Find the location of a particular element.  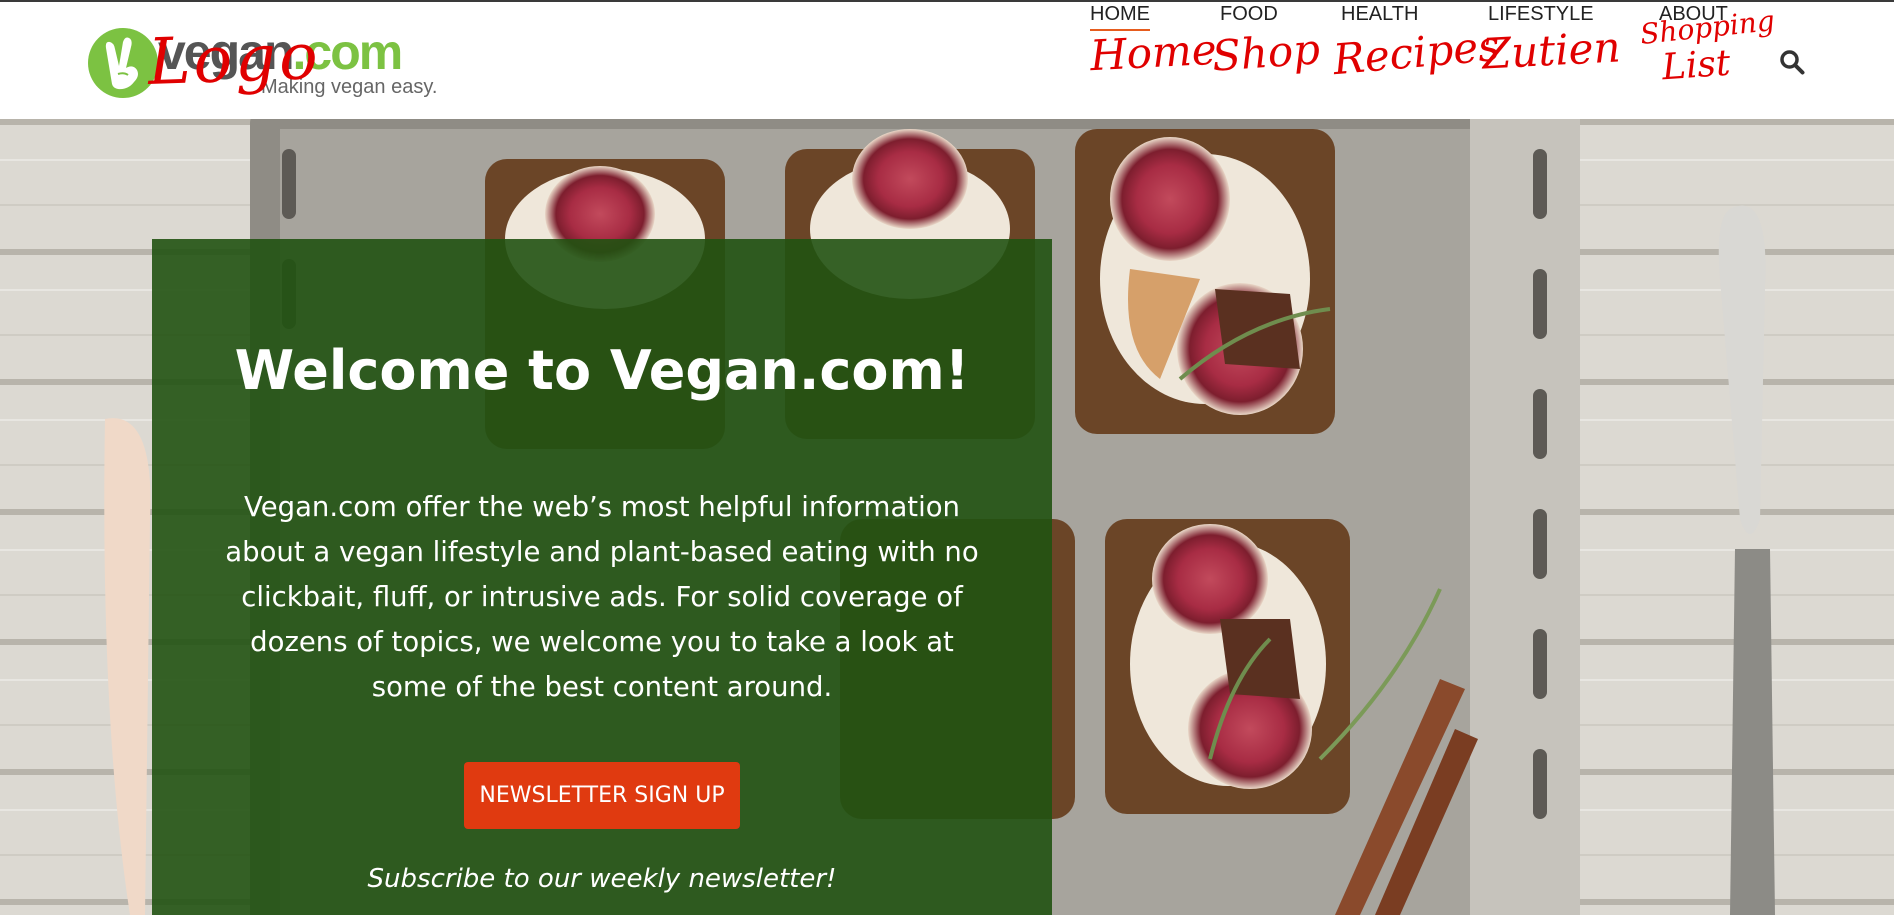

nav-about: ABOUT is located at coordinates (1693, 14).